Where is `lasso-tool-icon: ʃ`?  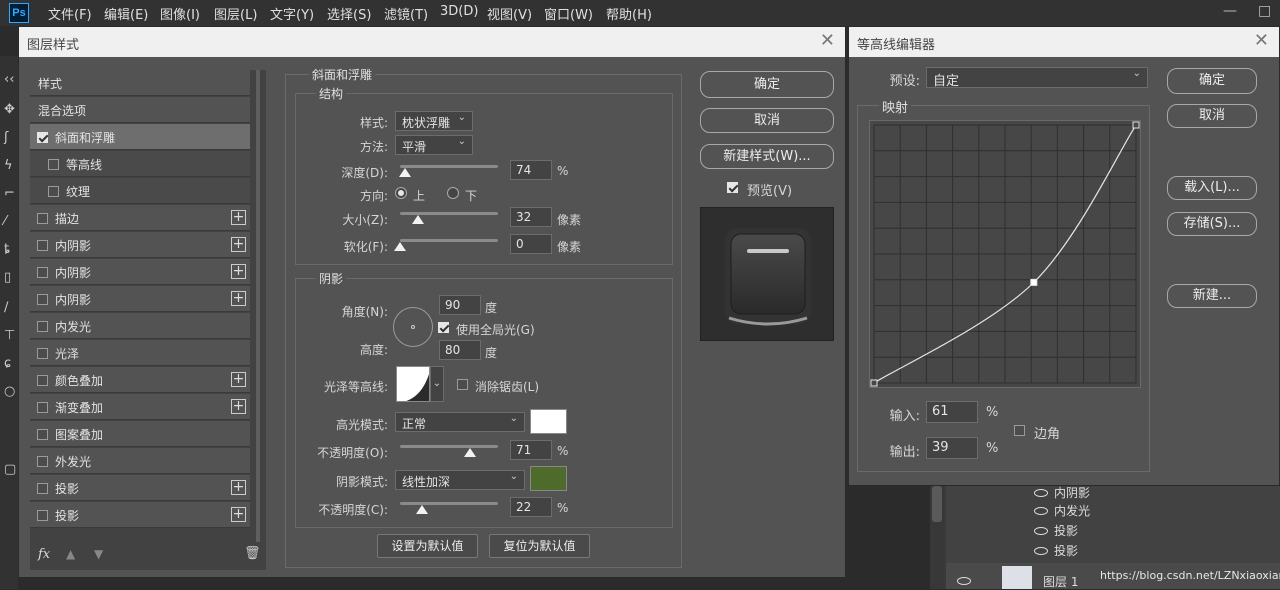 lasso-tool-icon: ʃ is located at coordinates (6, 137).